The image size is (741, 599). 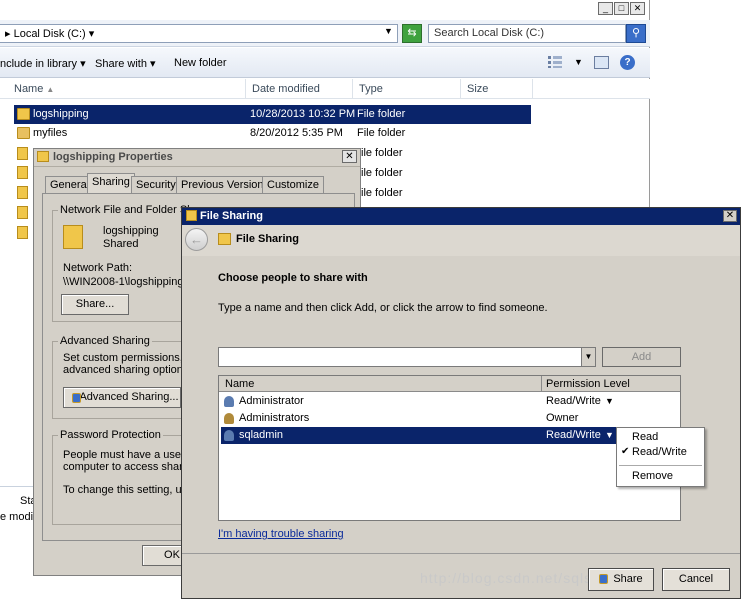 I want to click on preview-pane-icon, so click(x=601, y=62).